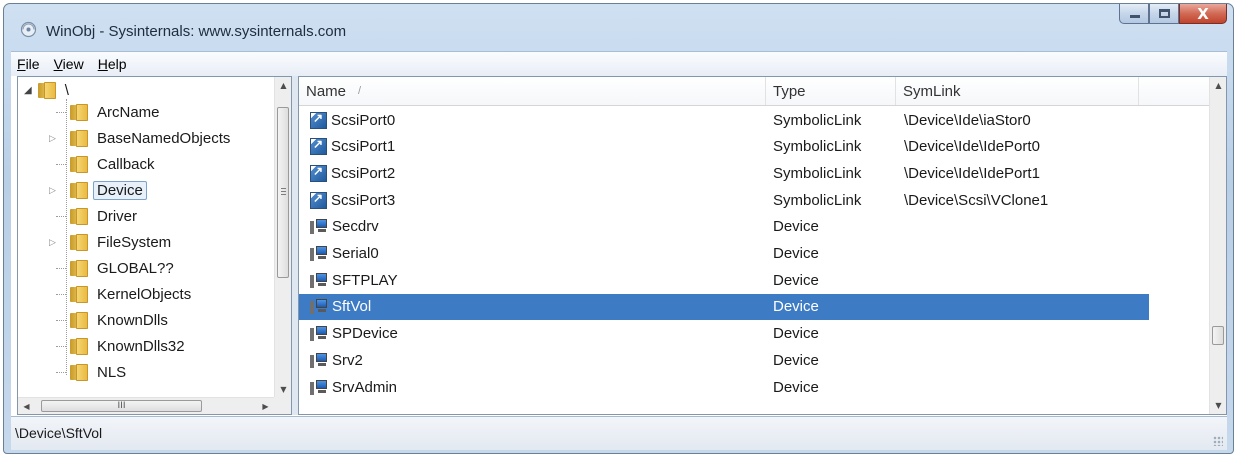  I want to click on caption-buttons: X, so click(1173, 15).